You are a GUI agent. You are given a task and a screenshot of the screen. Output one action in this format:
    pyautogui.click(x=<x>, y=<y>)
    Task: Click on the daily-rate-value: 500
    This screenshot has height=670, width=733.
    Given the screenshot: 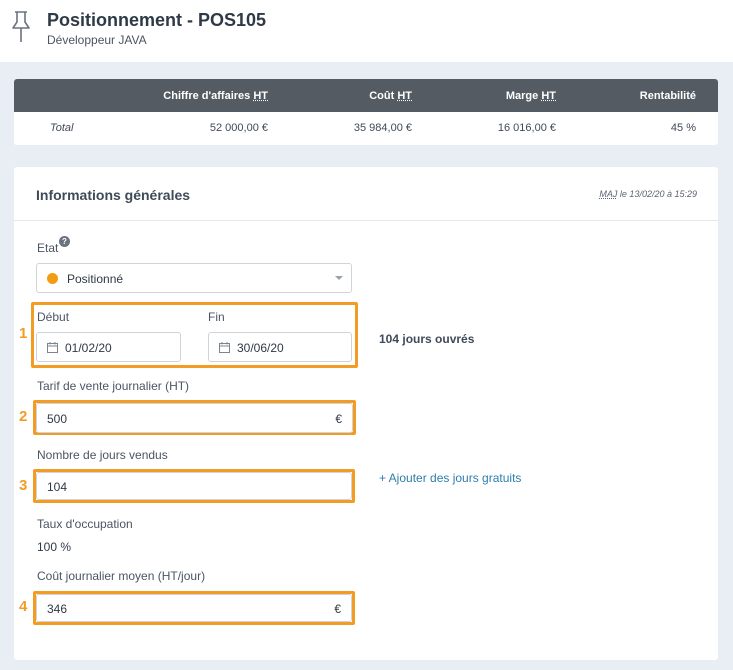 What is the action you would take?
    pyautogui.click(x=57, y=419)
    